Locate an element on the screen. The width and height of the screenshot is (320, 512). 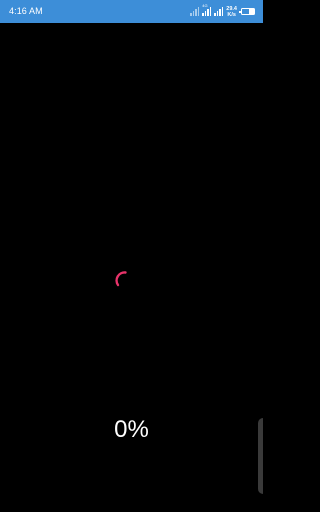
network-speed: 29.4 K/s is located at coordinates (231, 12).